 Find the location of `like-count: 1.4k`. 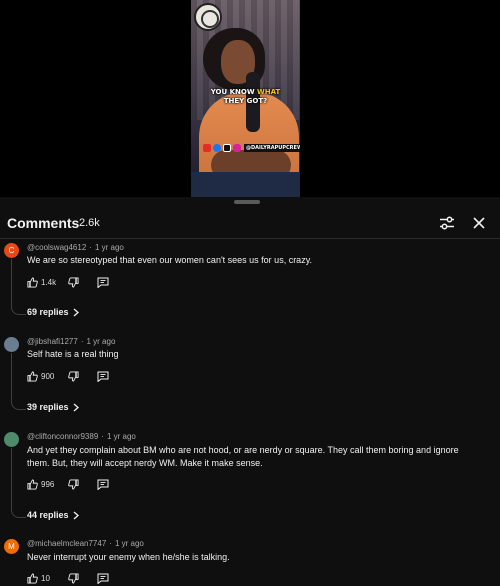

like-count: 1.4k is located at coordinates (49, 282).